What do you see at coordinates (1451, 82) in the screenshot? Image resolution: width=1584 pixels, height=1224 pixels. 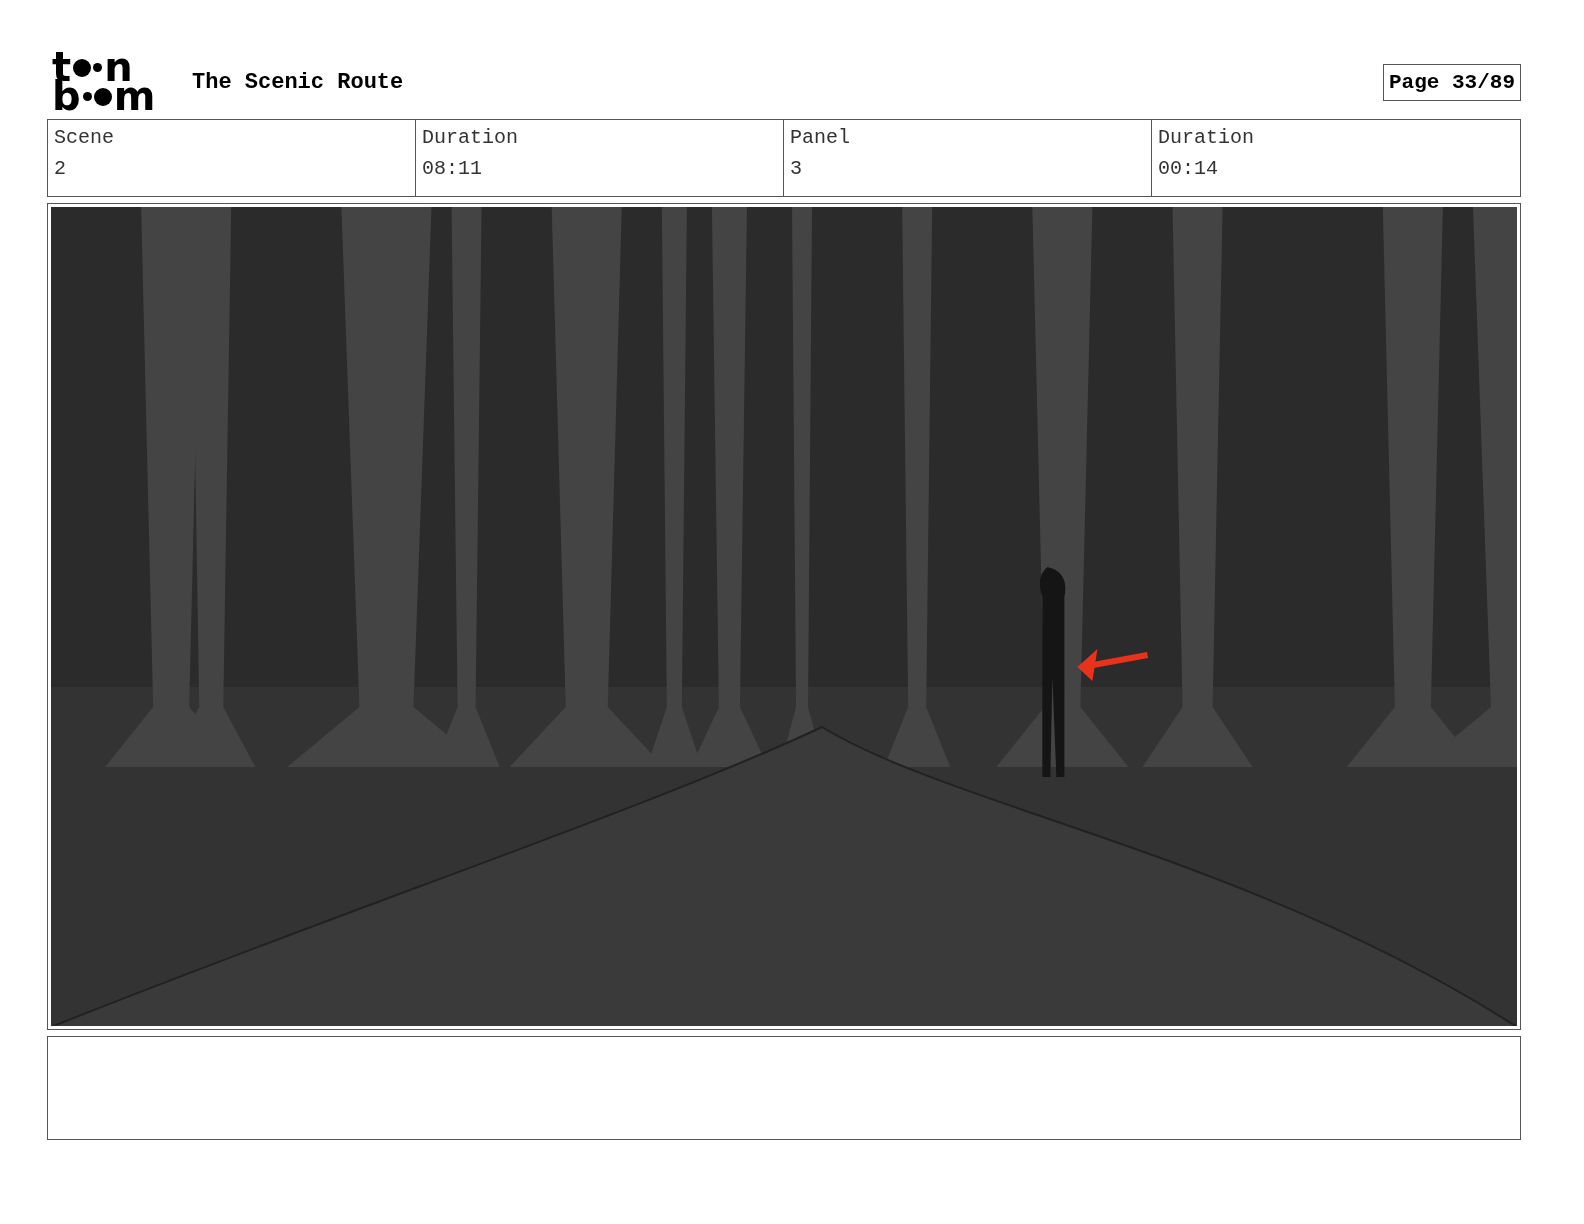 I see `page-number: Page 33/89` at bounding box center [1451, 82].